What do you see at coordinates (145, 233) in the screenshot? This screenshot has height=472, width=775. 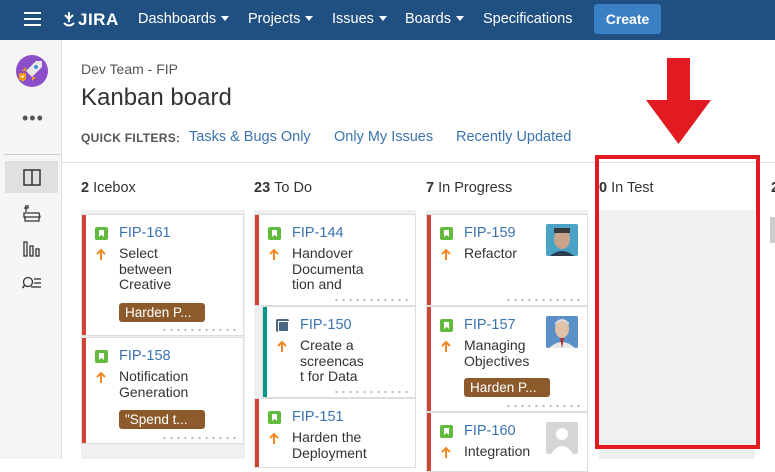 I see `issue-key: FIP-161` at bounding box center [145, 233].